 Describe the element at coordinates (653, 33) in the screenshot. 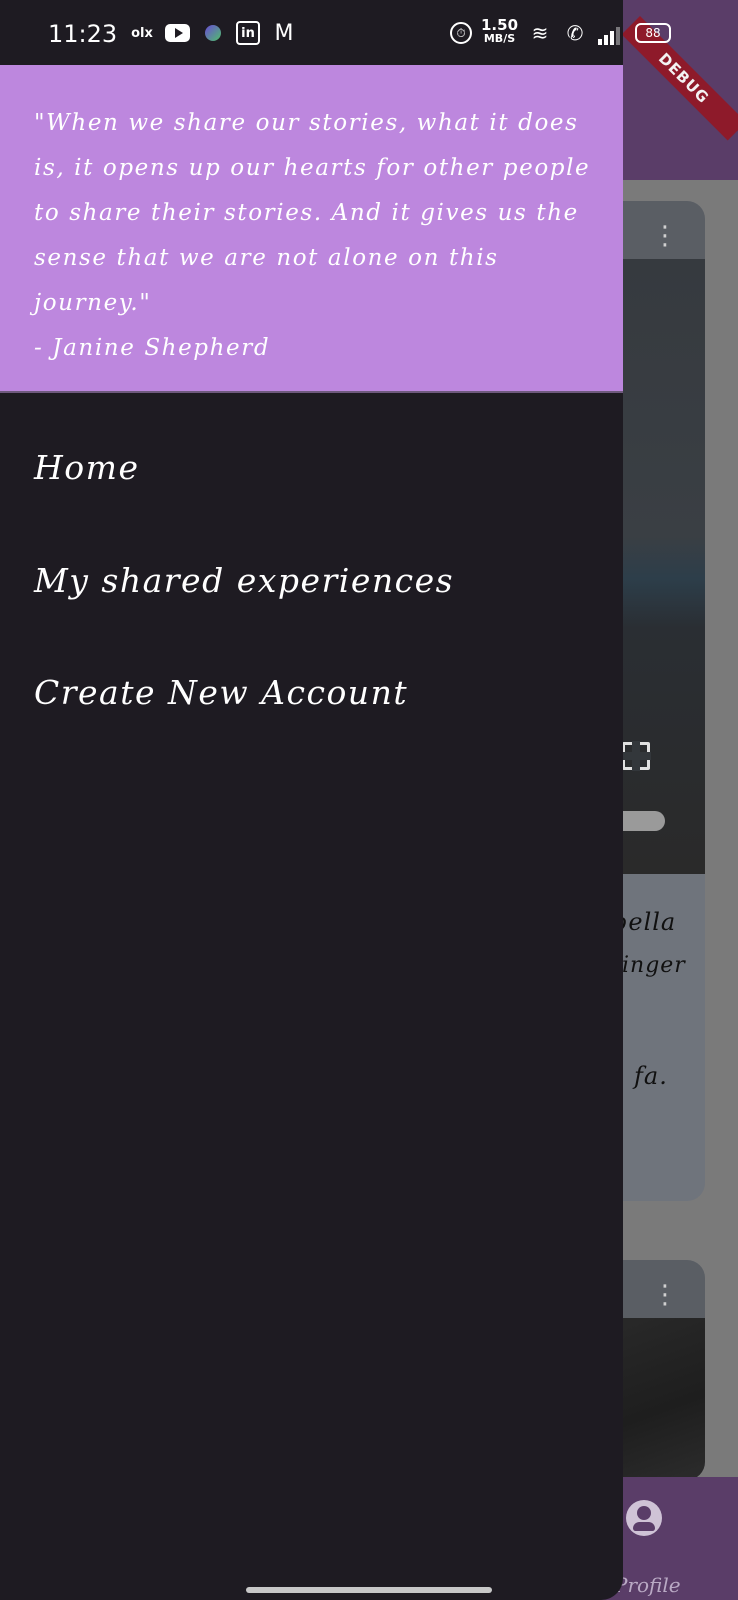

I see `battery-icon: 88` at that location.